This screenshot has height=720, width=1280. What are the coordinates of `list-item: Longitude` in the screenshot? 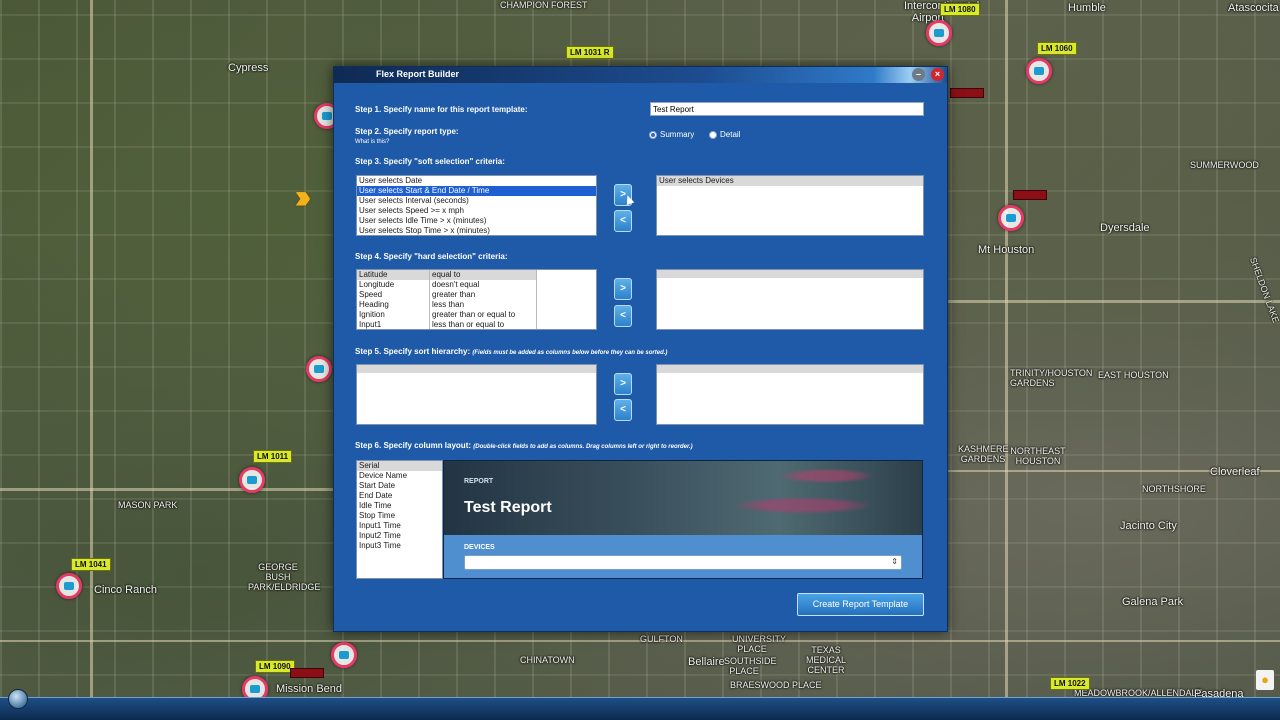 It's located at (393, 285).